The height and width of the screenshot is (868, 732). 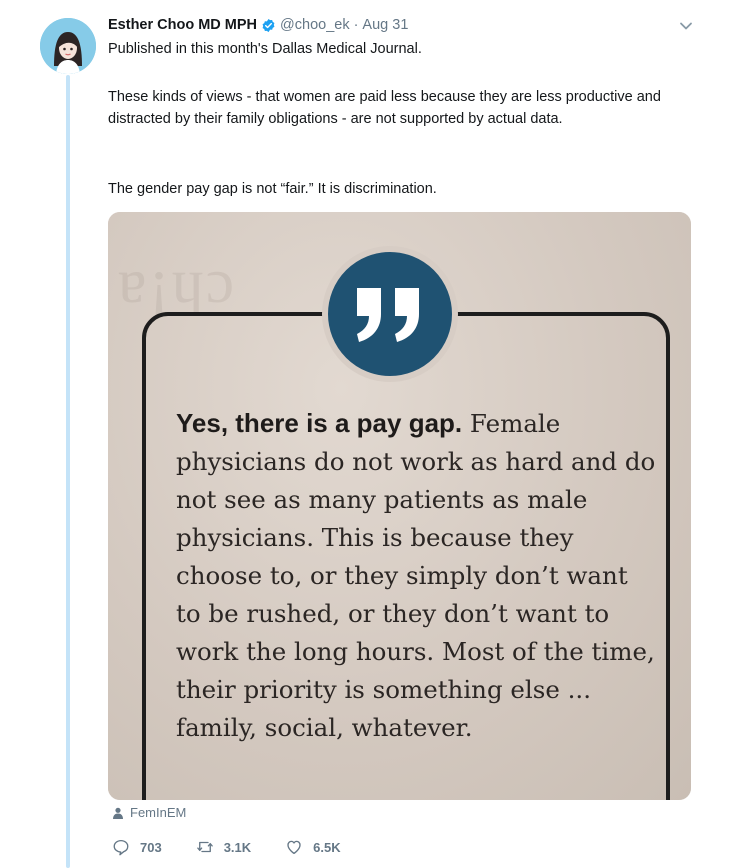 What do you see at coordinates (68, 471) in the screenshot?
I see `thread-line` at bounding box center [68, 471].